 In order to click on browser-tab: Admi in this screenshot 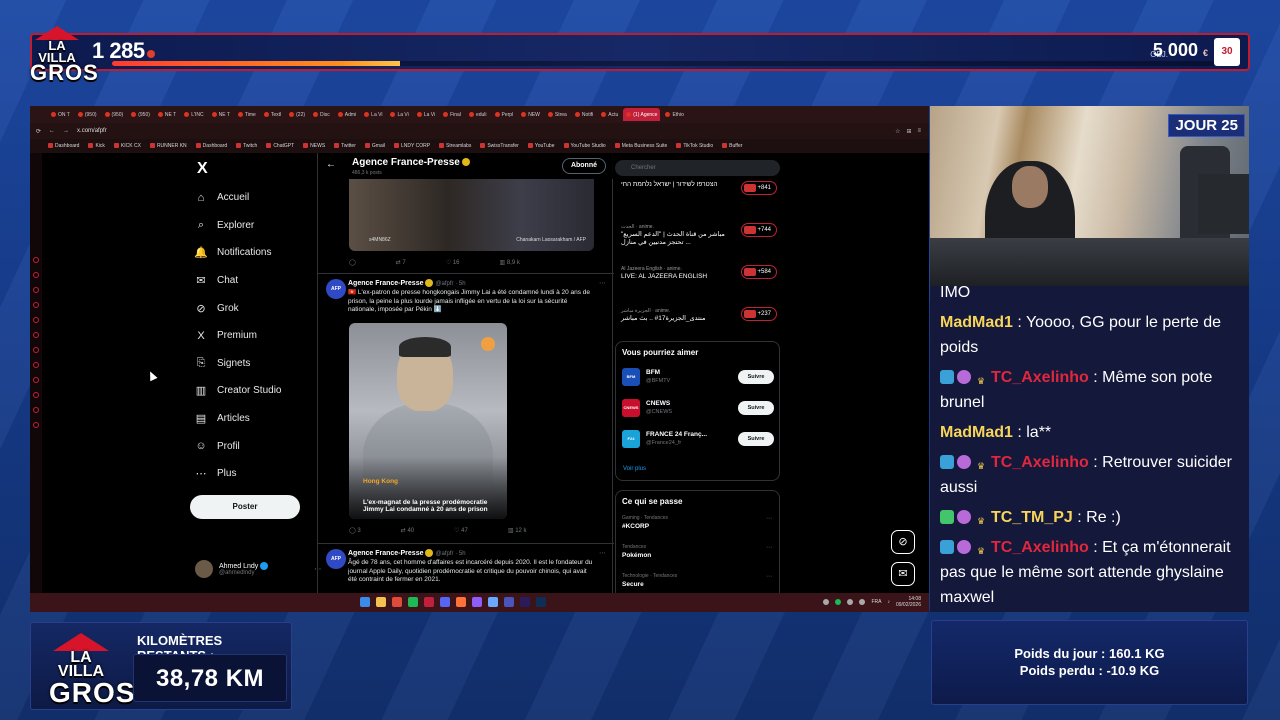, I will do `click(347, 115)`.